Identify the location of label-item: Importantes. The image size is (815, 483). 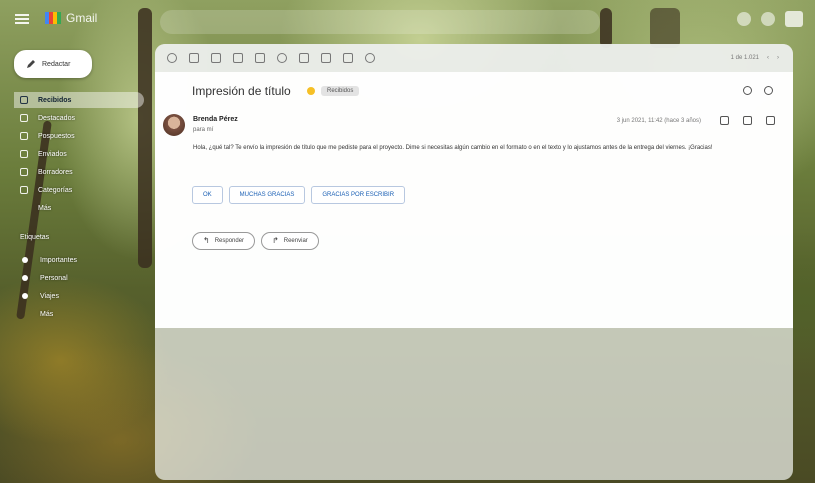
(79, 260).